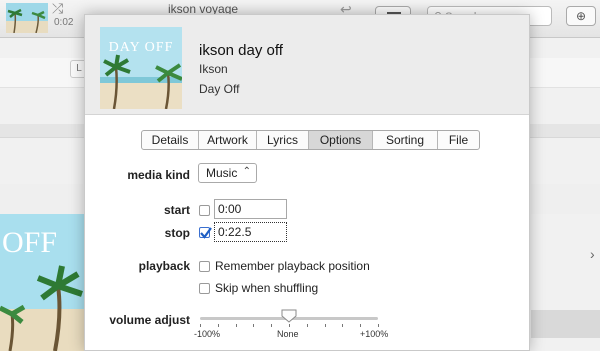  I want to click on media-kind-label: media kind, so click(158, 175).